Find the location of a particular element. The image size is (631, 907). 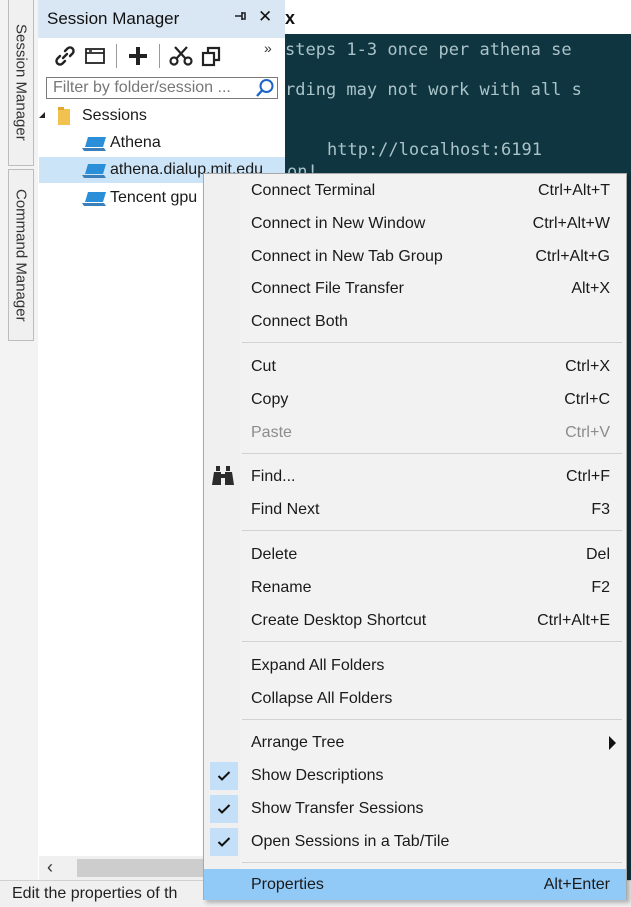

terminal-line: rding may not work with all s is located at coordinates (433, 90).